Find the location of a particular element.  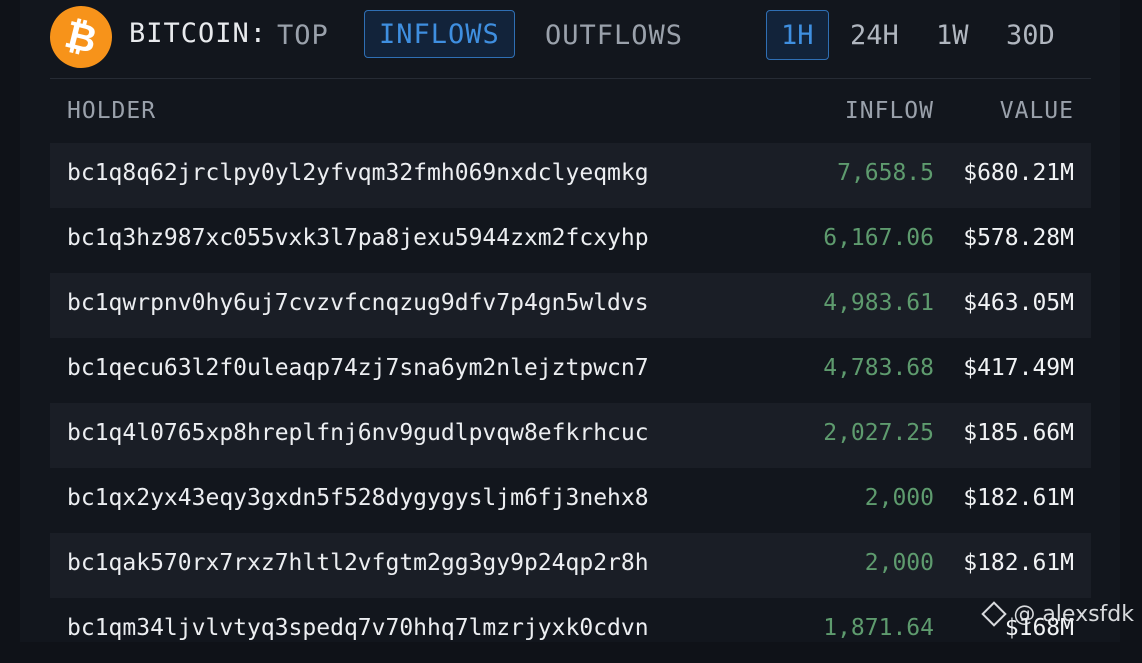

usd-value: $680.21M is located at coordinates (1018, 173).